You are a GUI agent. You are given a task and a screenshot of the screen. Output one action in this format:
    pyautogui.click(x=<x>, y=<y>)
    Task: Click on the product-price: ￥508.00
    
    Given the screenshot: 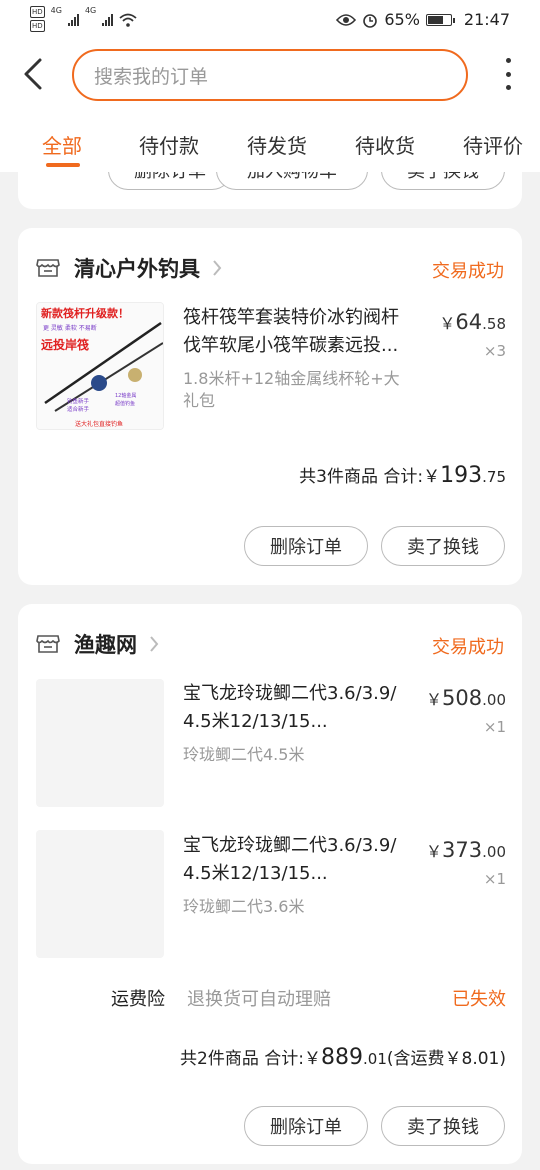 What is the action you would take?
    pyautogui.click(x=466, y=698)
    